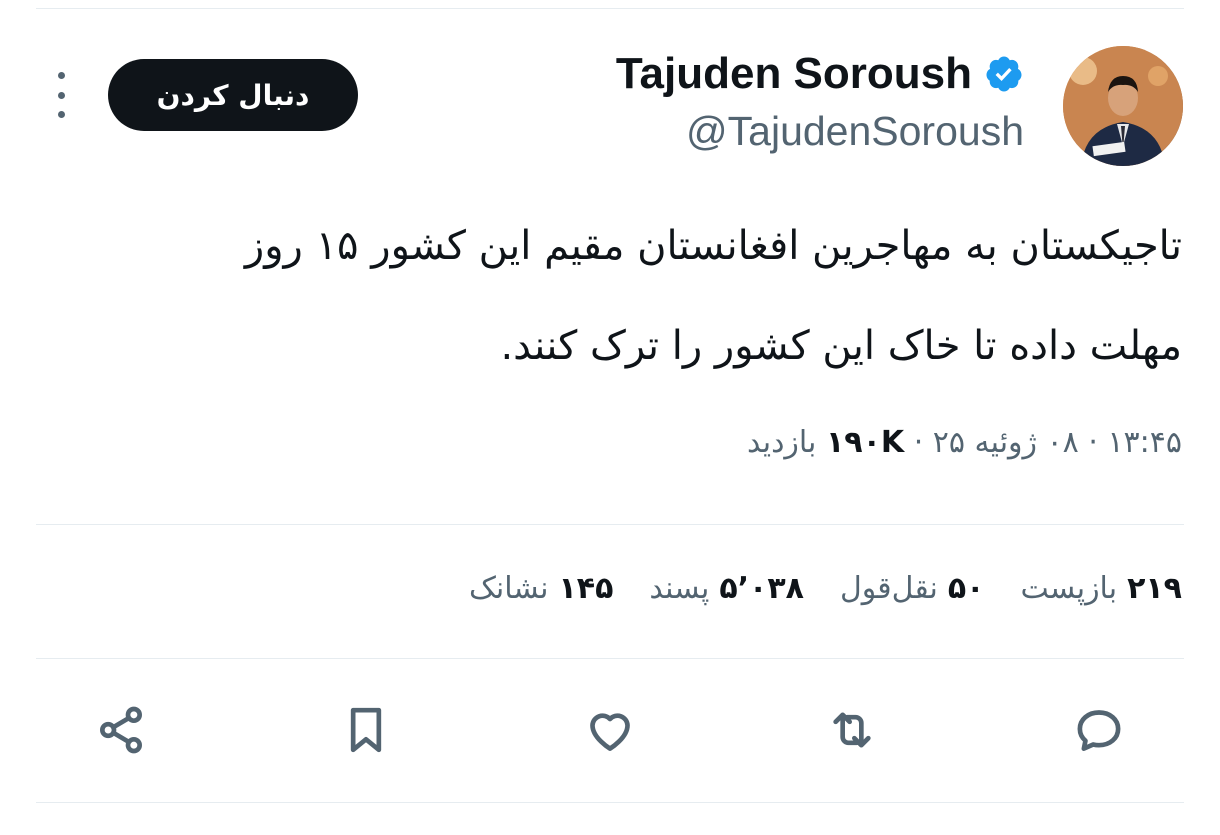  I want to click on bookmarks-stat: ۱۴۵ نشانک, so click(541, 589).